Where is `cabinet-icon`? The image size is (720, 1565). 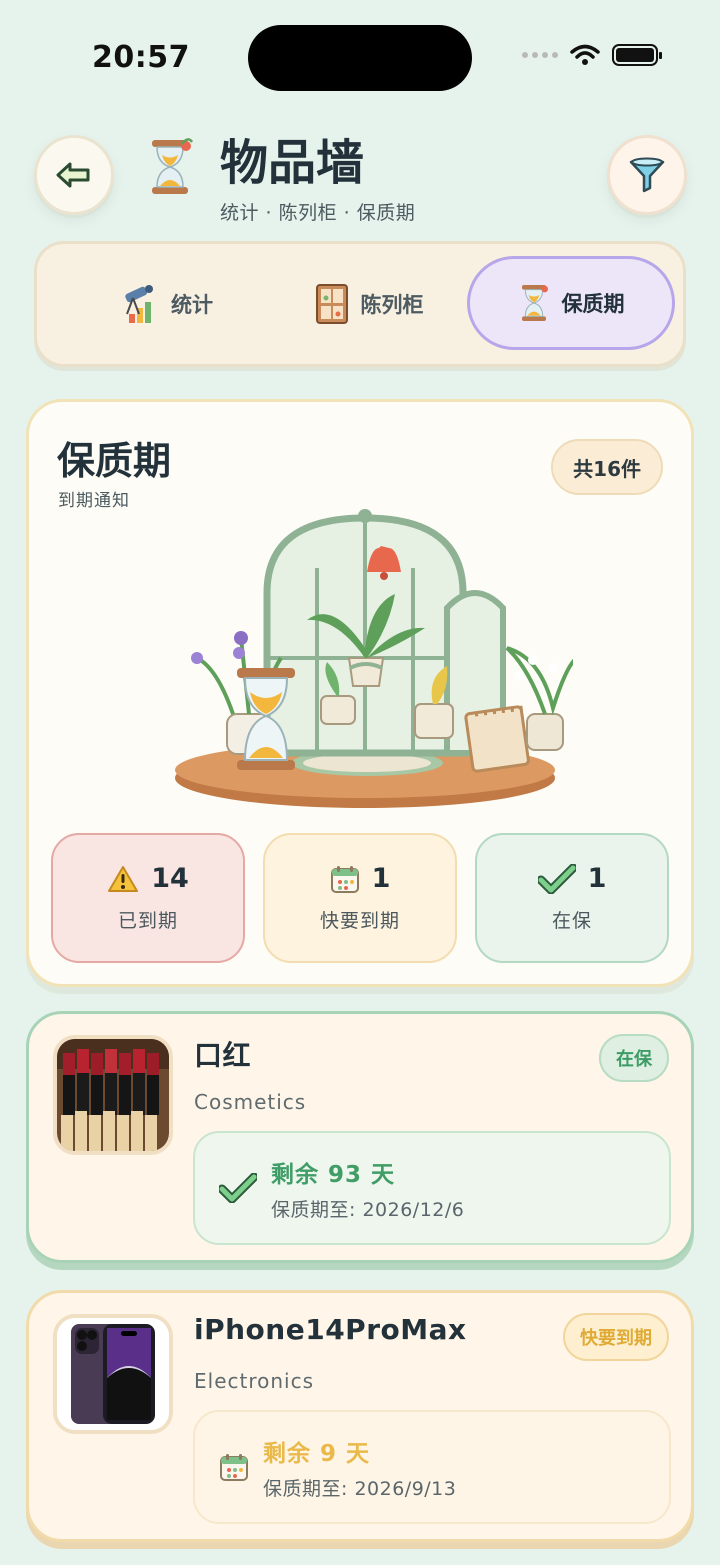
cabinet-icon is located at coordinates (331, 304).